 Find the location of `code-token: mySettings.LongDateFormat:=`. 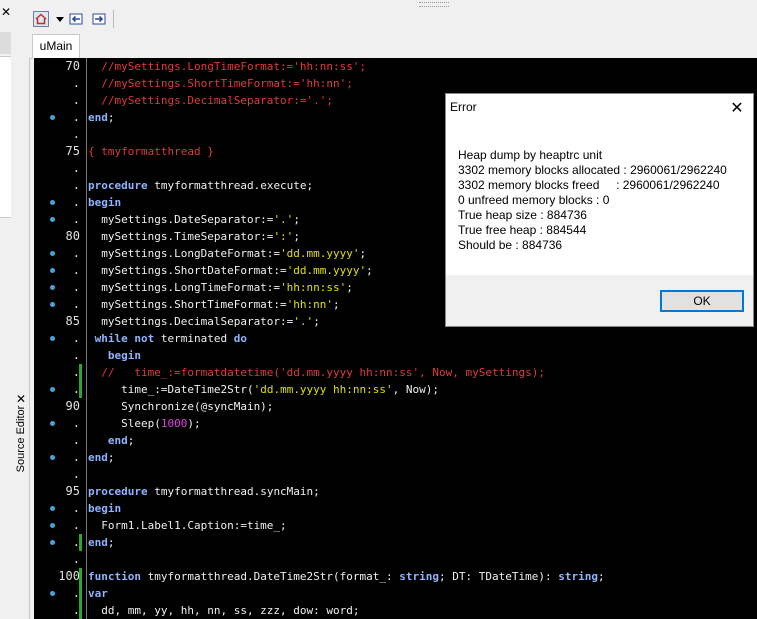

code-token: mySettings.LongDateFormat:= is located at coordinates (184, 253).